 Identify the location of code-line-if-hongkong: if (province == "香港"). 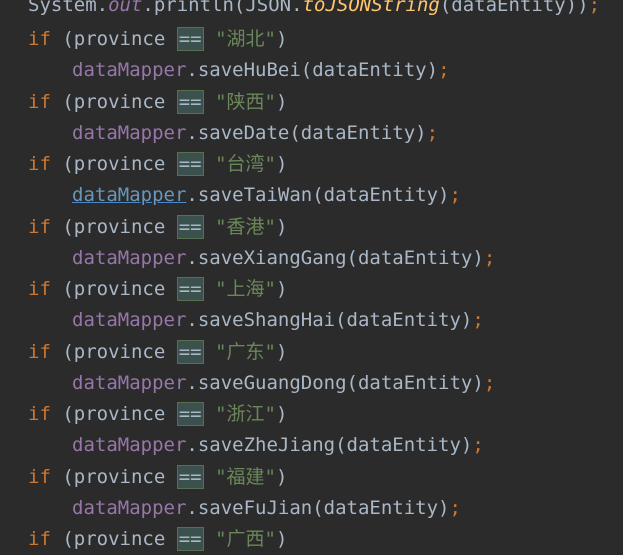
(311, 227).